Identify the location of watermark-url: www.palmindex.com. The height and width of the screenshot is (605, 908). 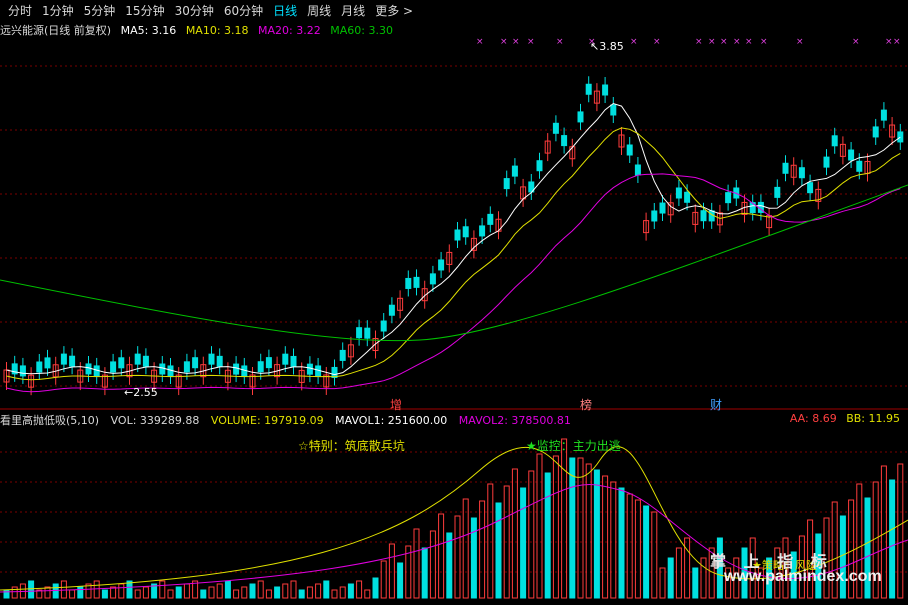
(803, 576).